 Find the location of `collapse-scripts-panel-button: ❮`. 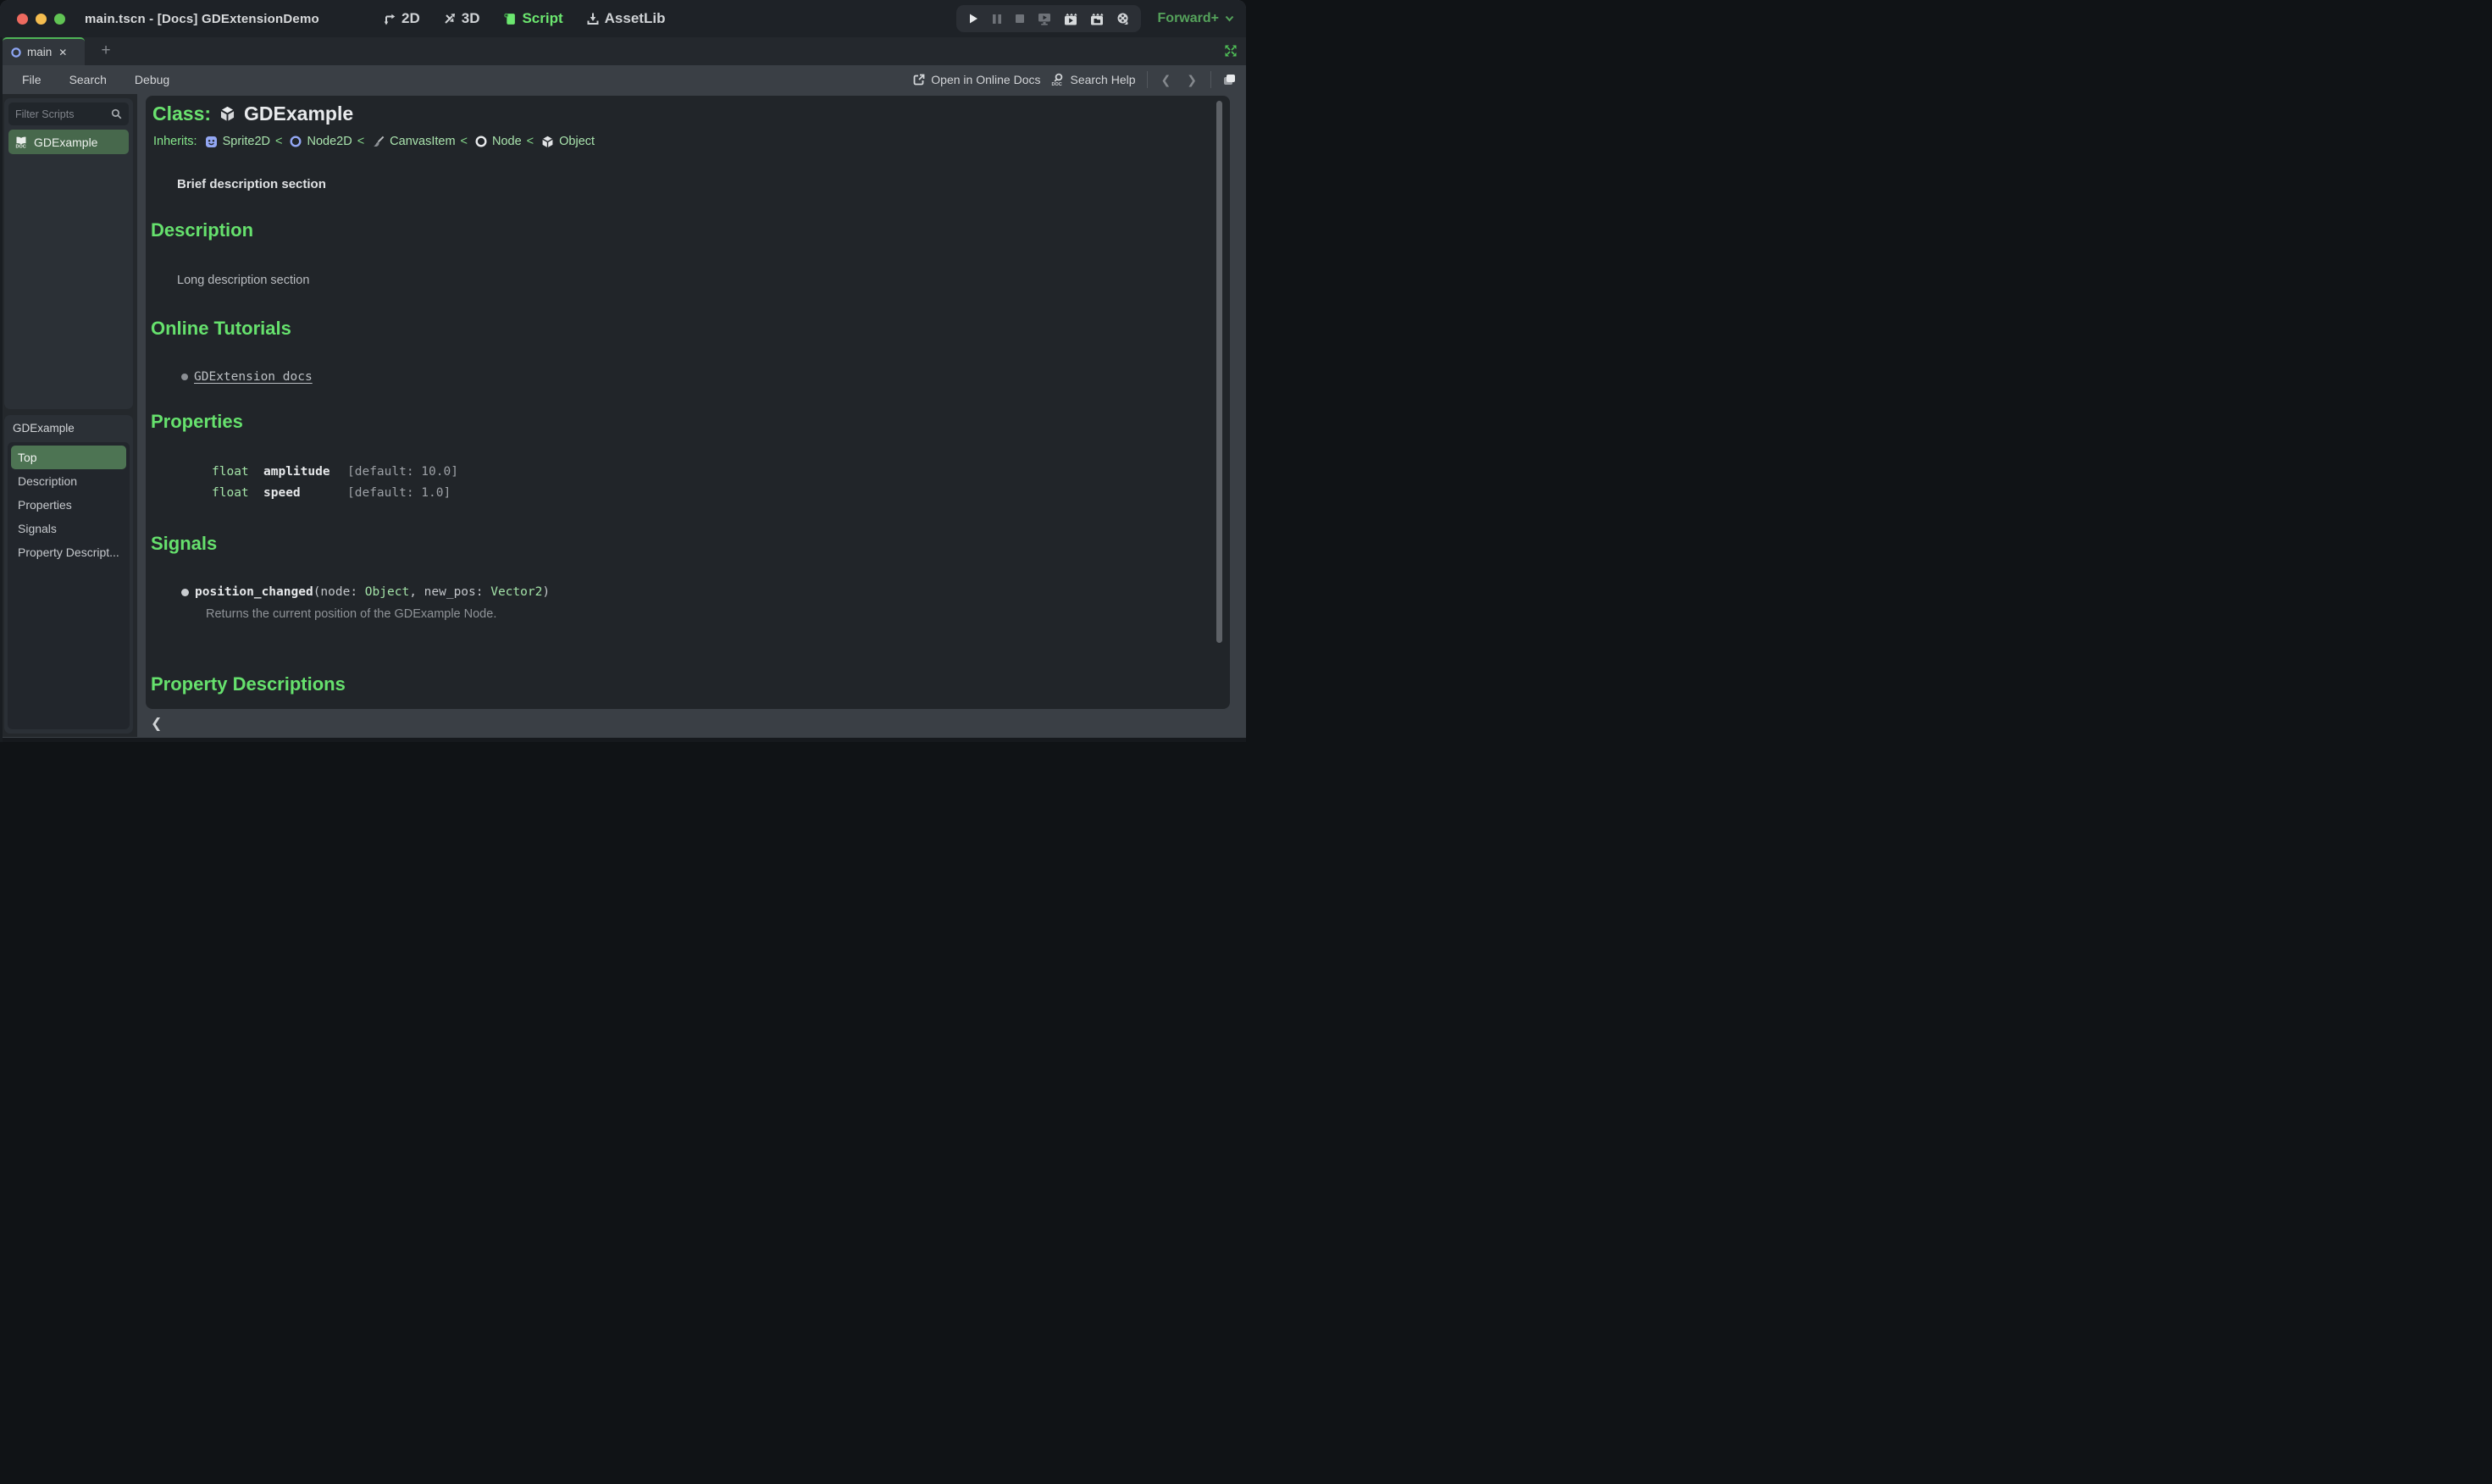

collapse-scripts-panel-button: ❮ is located at coordinates (156, 723).